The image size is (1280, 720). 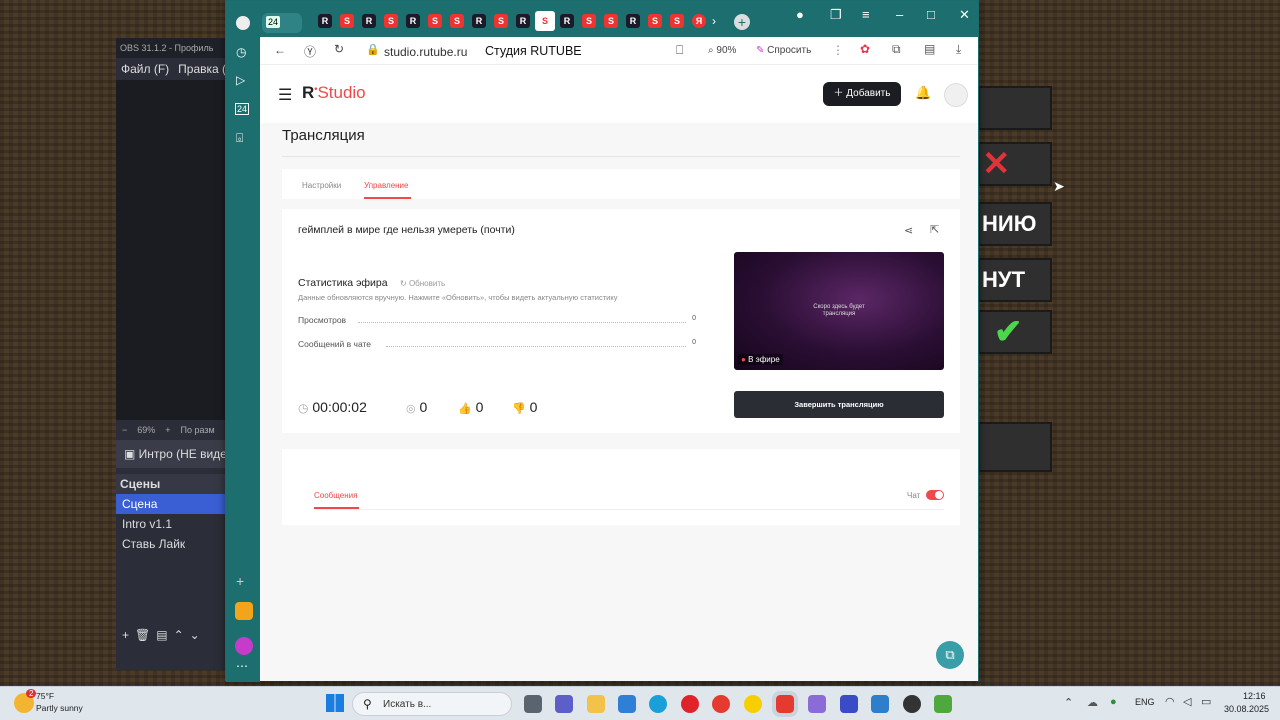 What do you see at coordinates (1206, 701) in the screenshot?
I see `battery-icon: ▭` at bounding box center [1206, 701].